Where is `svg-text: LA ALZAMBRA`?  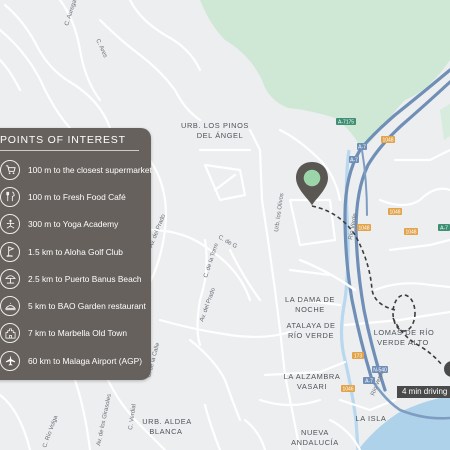 svg-text: LA ALZAMBRA is located at coordinates (312, 376).